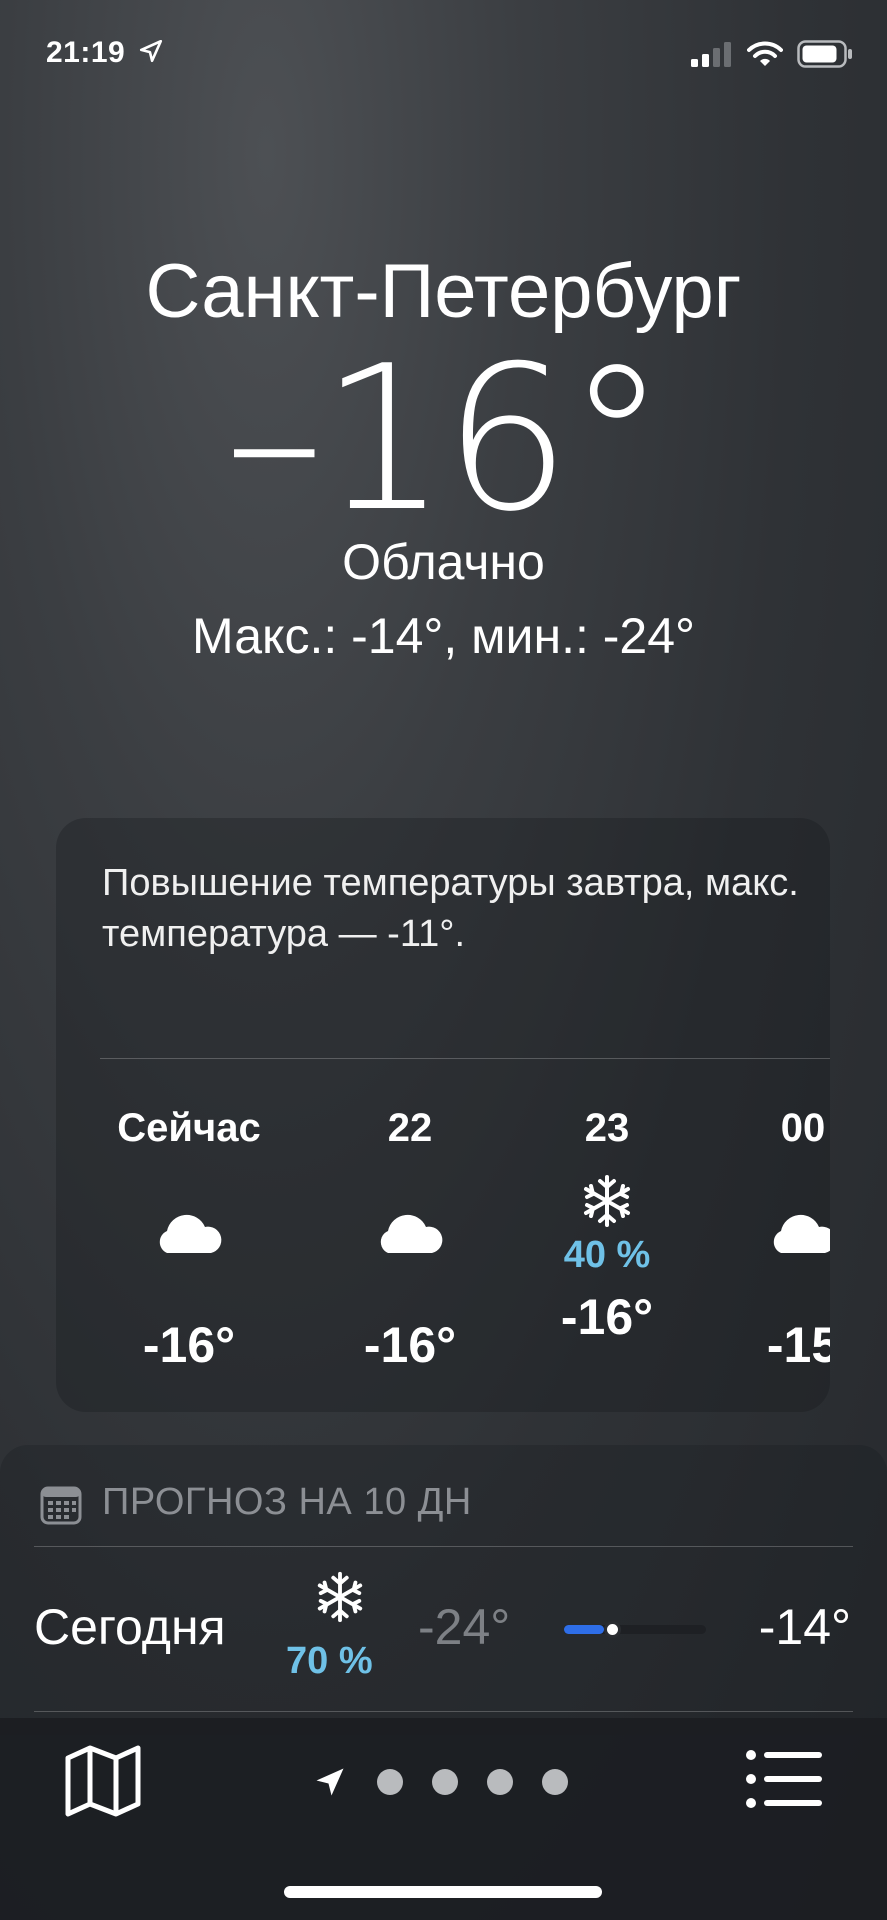 Image resolution: width=887 pixels, height=1920 pixels. Describe the element at coordinates (443, 636) in the screenshot. I see `high-low-temperature: Макс.: -14°, мин.: -24°` at that location.